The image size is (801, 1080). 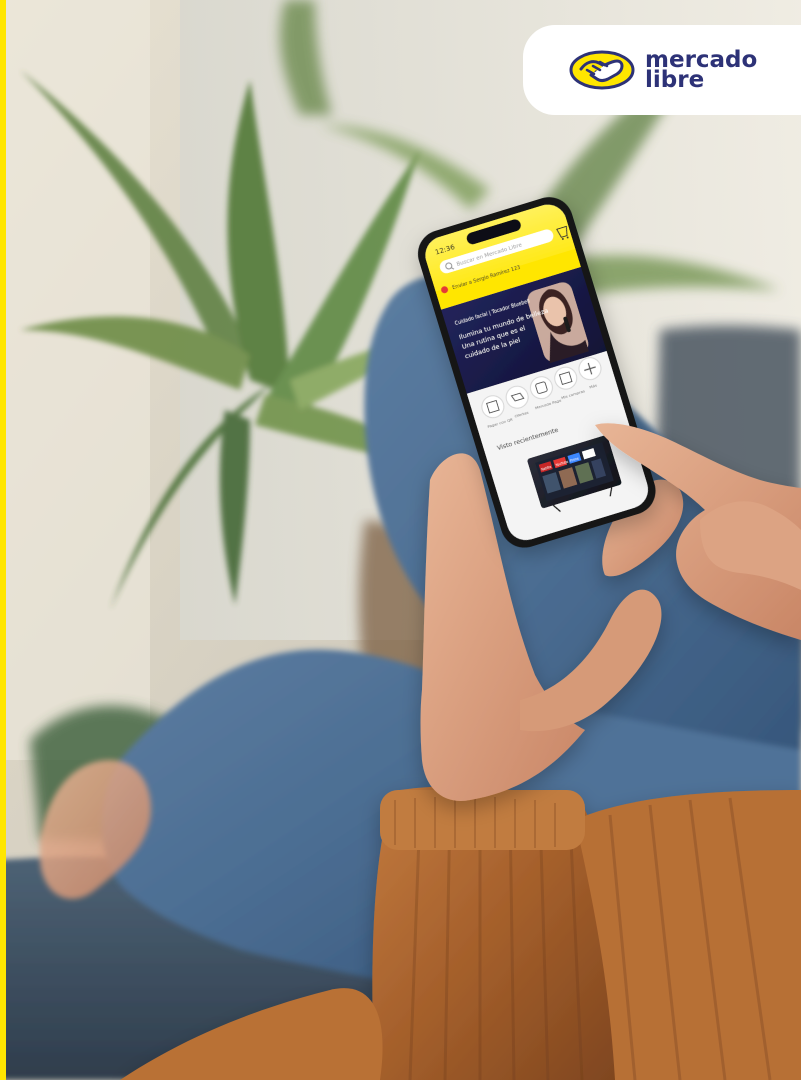 I want to click on mercado-libre-wordmark: mercado libre, so click(x=701, y=71).